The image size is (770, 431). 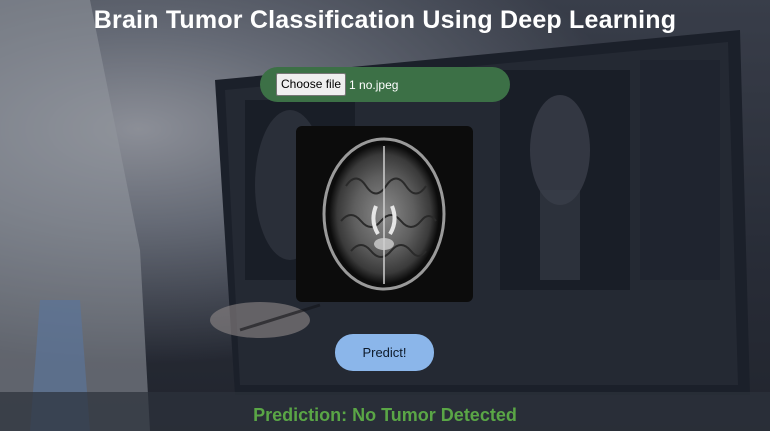 I want to click on choose-file-button: Choose file, so click(x=311, y=84).